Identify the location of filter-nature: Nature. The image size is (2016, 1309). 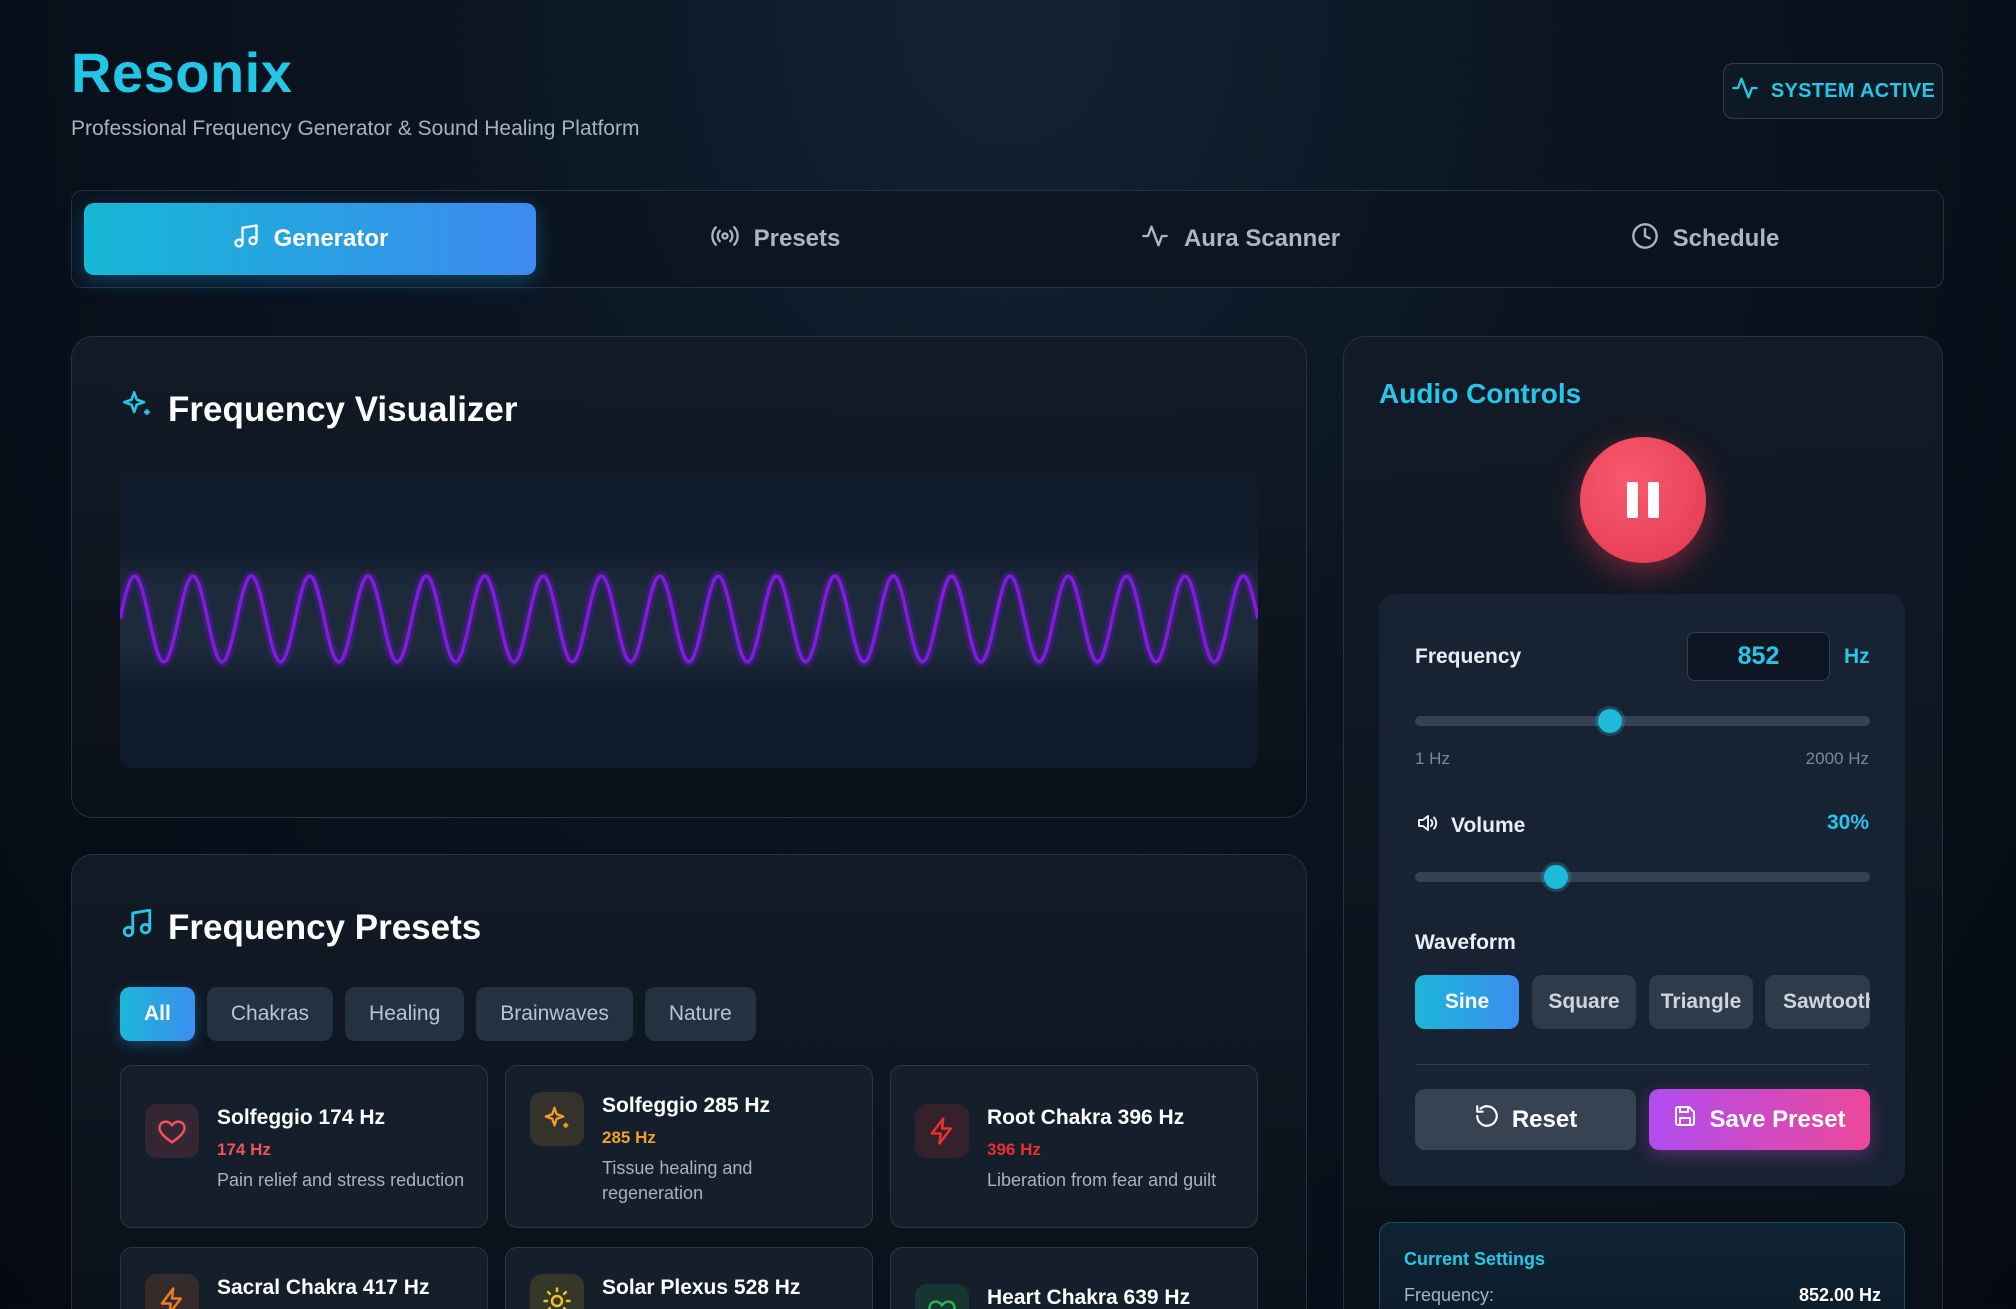
(700, 1014).